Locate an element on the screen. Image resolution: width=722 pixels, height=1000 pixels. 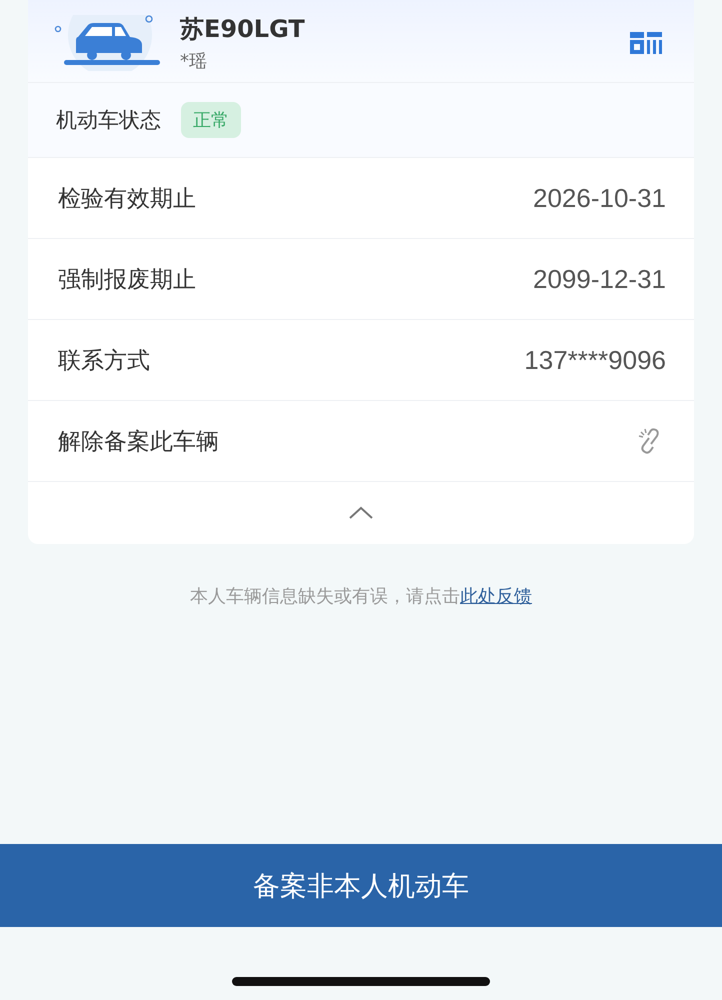
row-label: 解除备案此车辆 is located at coordinates (138, 442).